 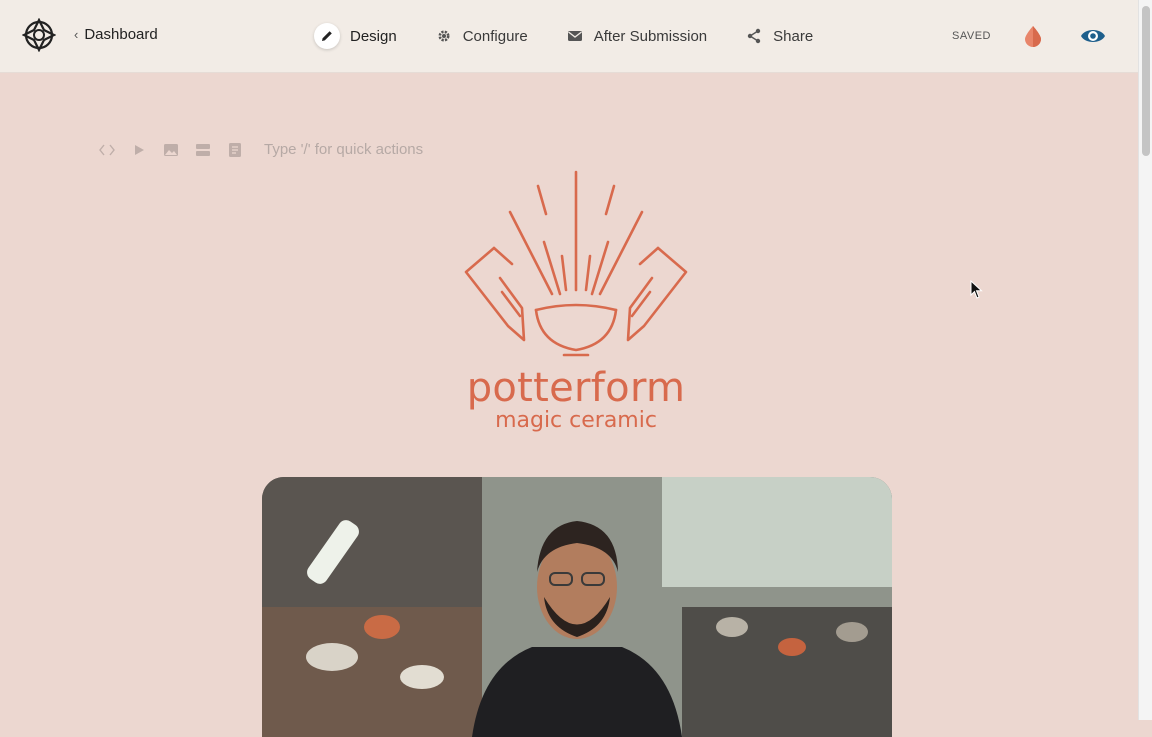 I want to click on tab-design: Design, so click(x=355, y=36).